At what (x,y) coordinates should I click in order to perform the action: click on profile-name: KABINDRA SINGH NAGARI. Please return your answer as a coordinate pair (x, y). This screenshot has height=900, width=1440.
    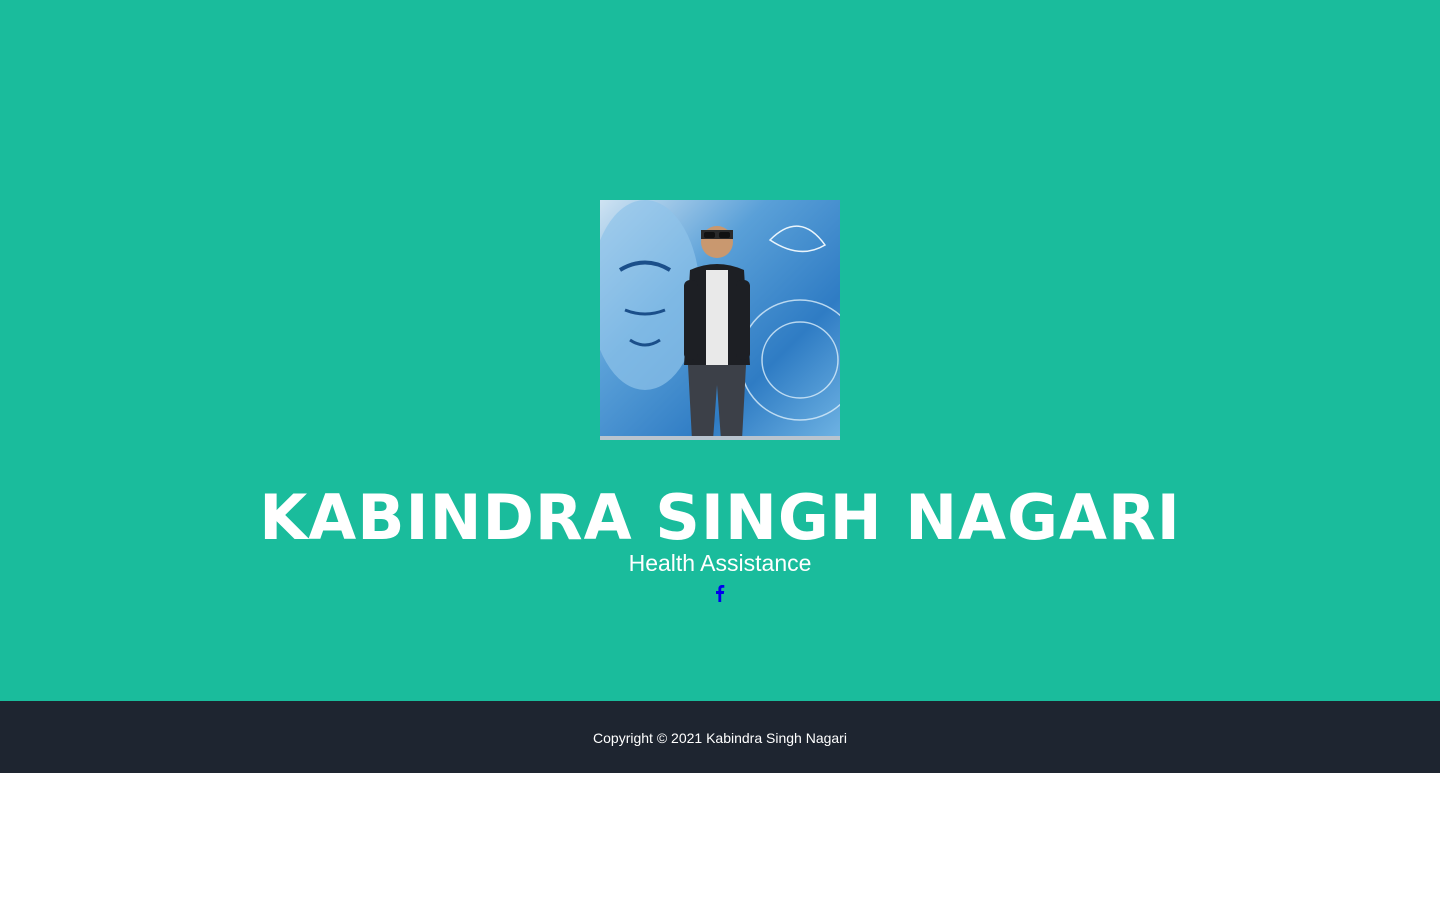
    Looking at the image, I should click on (720, 517).